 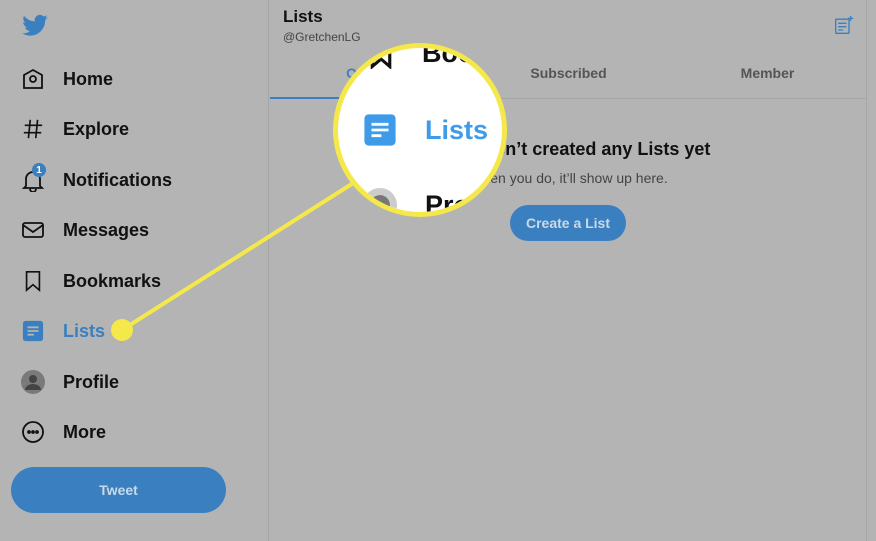 What do you see at coordinates (88, 78) in the screenshot?
I see `sidebar-item-label: Home` at bounding box center [88, 78].